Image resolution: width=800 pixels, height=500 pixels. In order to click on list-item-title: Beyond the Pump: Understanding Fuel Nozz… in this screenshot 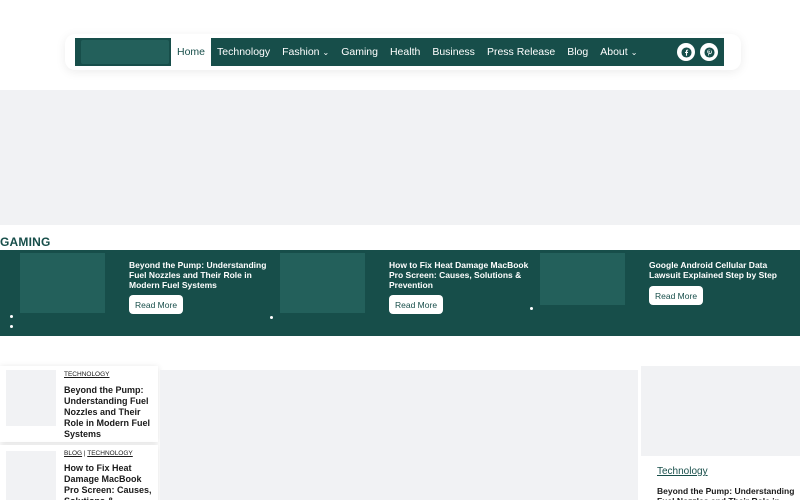, I will do `click(110, 412)`.